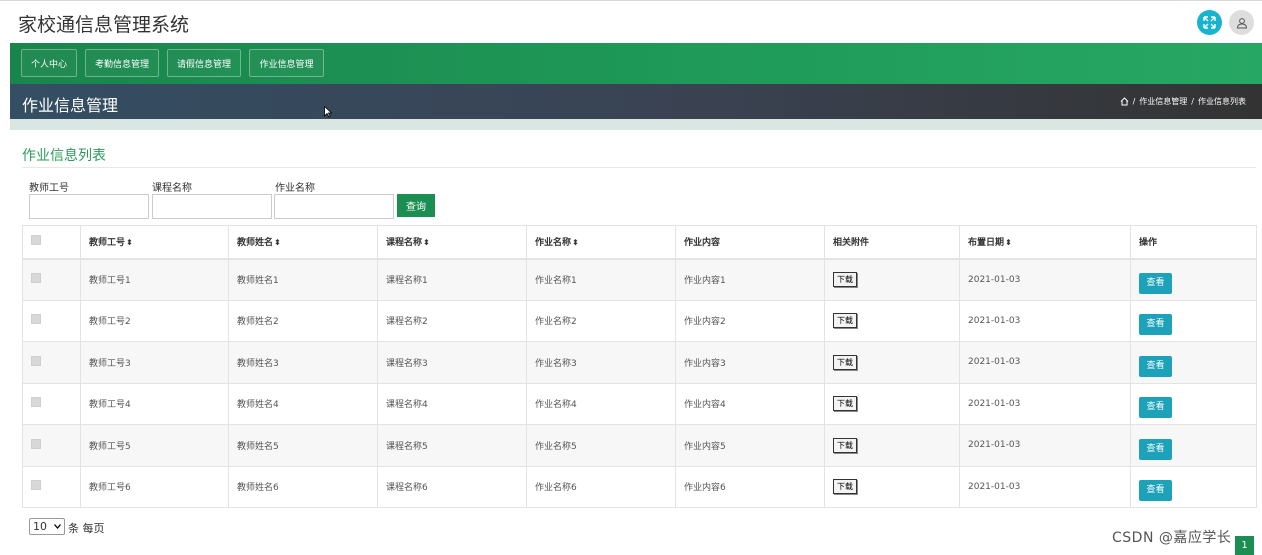 Image resolution: width=1262 pixels, height=555 pixels. I want to click on column-header: 教师姓名⬍, so click(303, 242).